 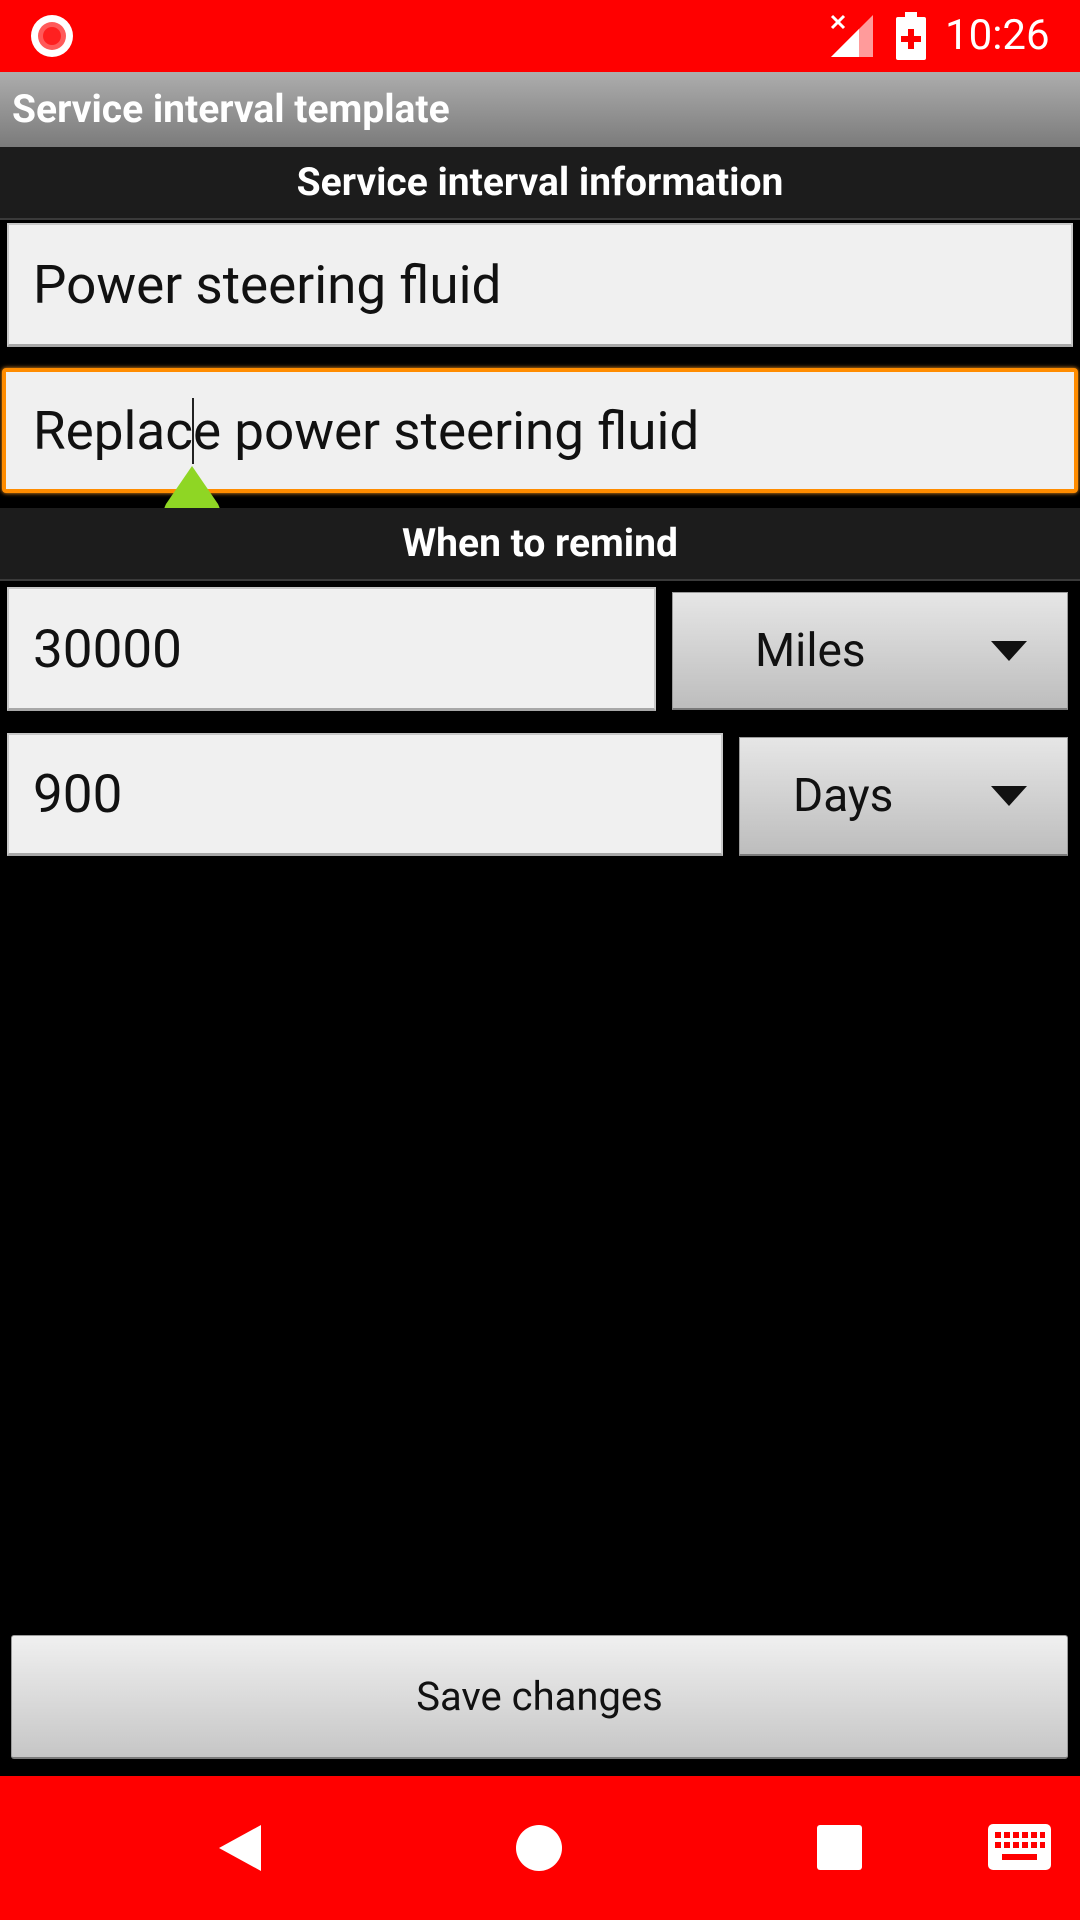 I want to click on keyboard-icon, so click(x=1019, y=1847).